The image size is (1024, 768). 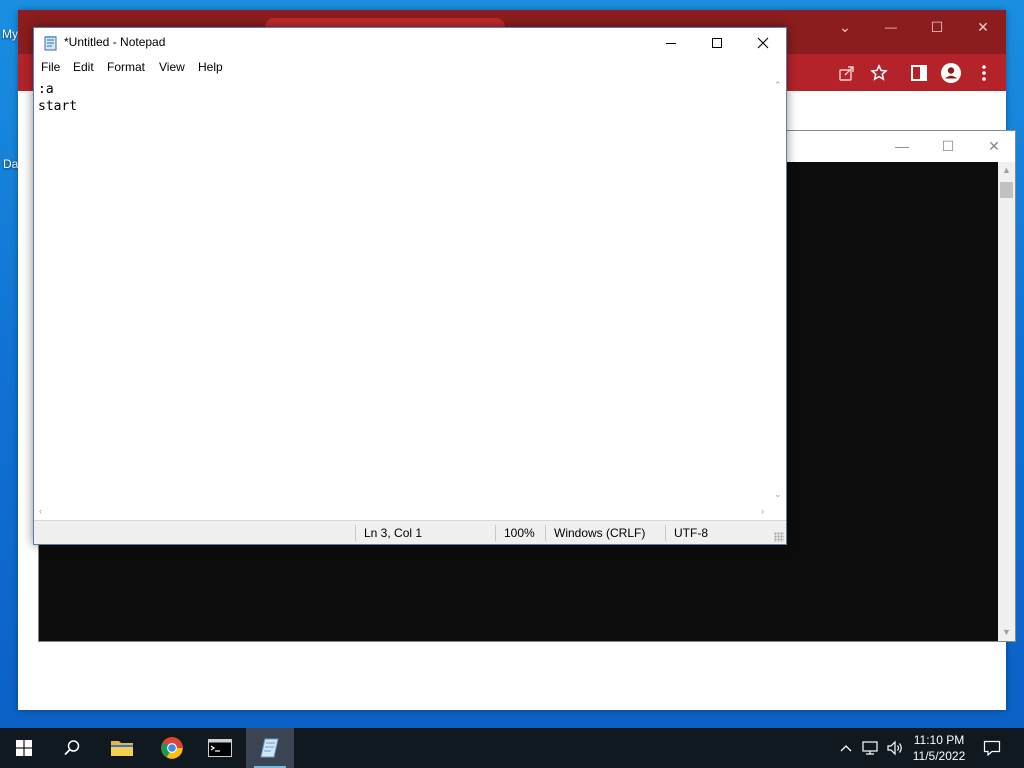 I want to click on scroll-up-icon: ⌃, so click(x=778, y=85).